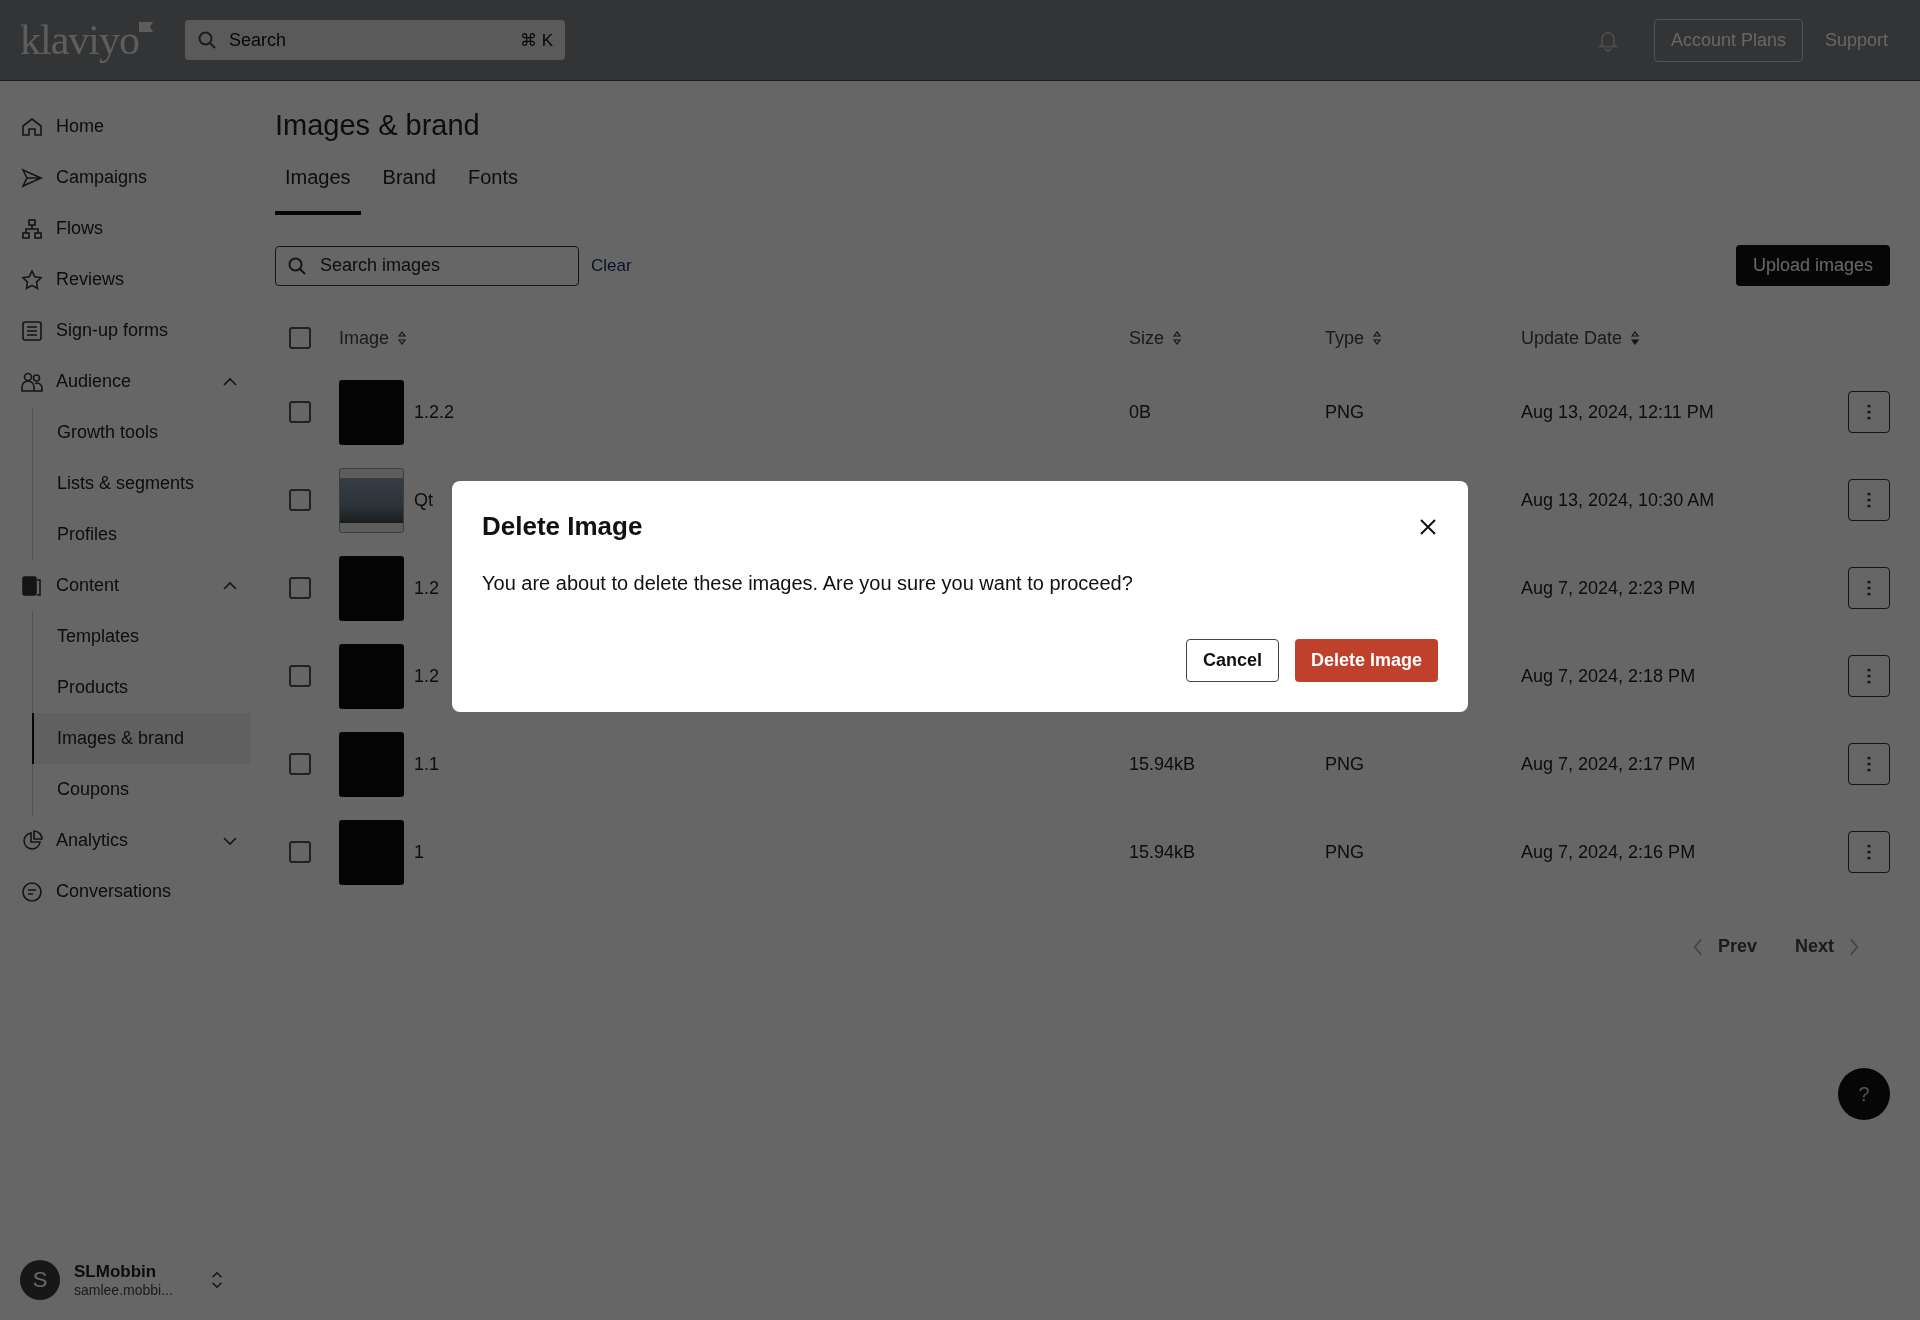 This screenshot has height=1320, width=1920. What do you see at coordinates (135, 381) in the screenshot?
I see `nav-item: Audience` at bounding box center [135, 381].